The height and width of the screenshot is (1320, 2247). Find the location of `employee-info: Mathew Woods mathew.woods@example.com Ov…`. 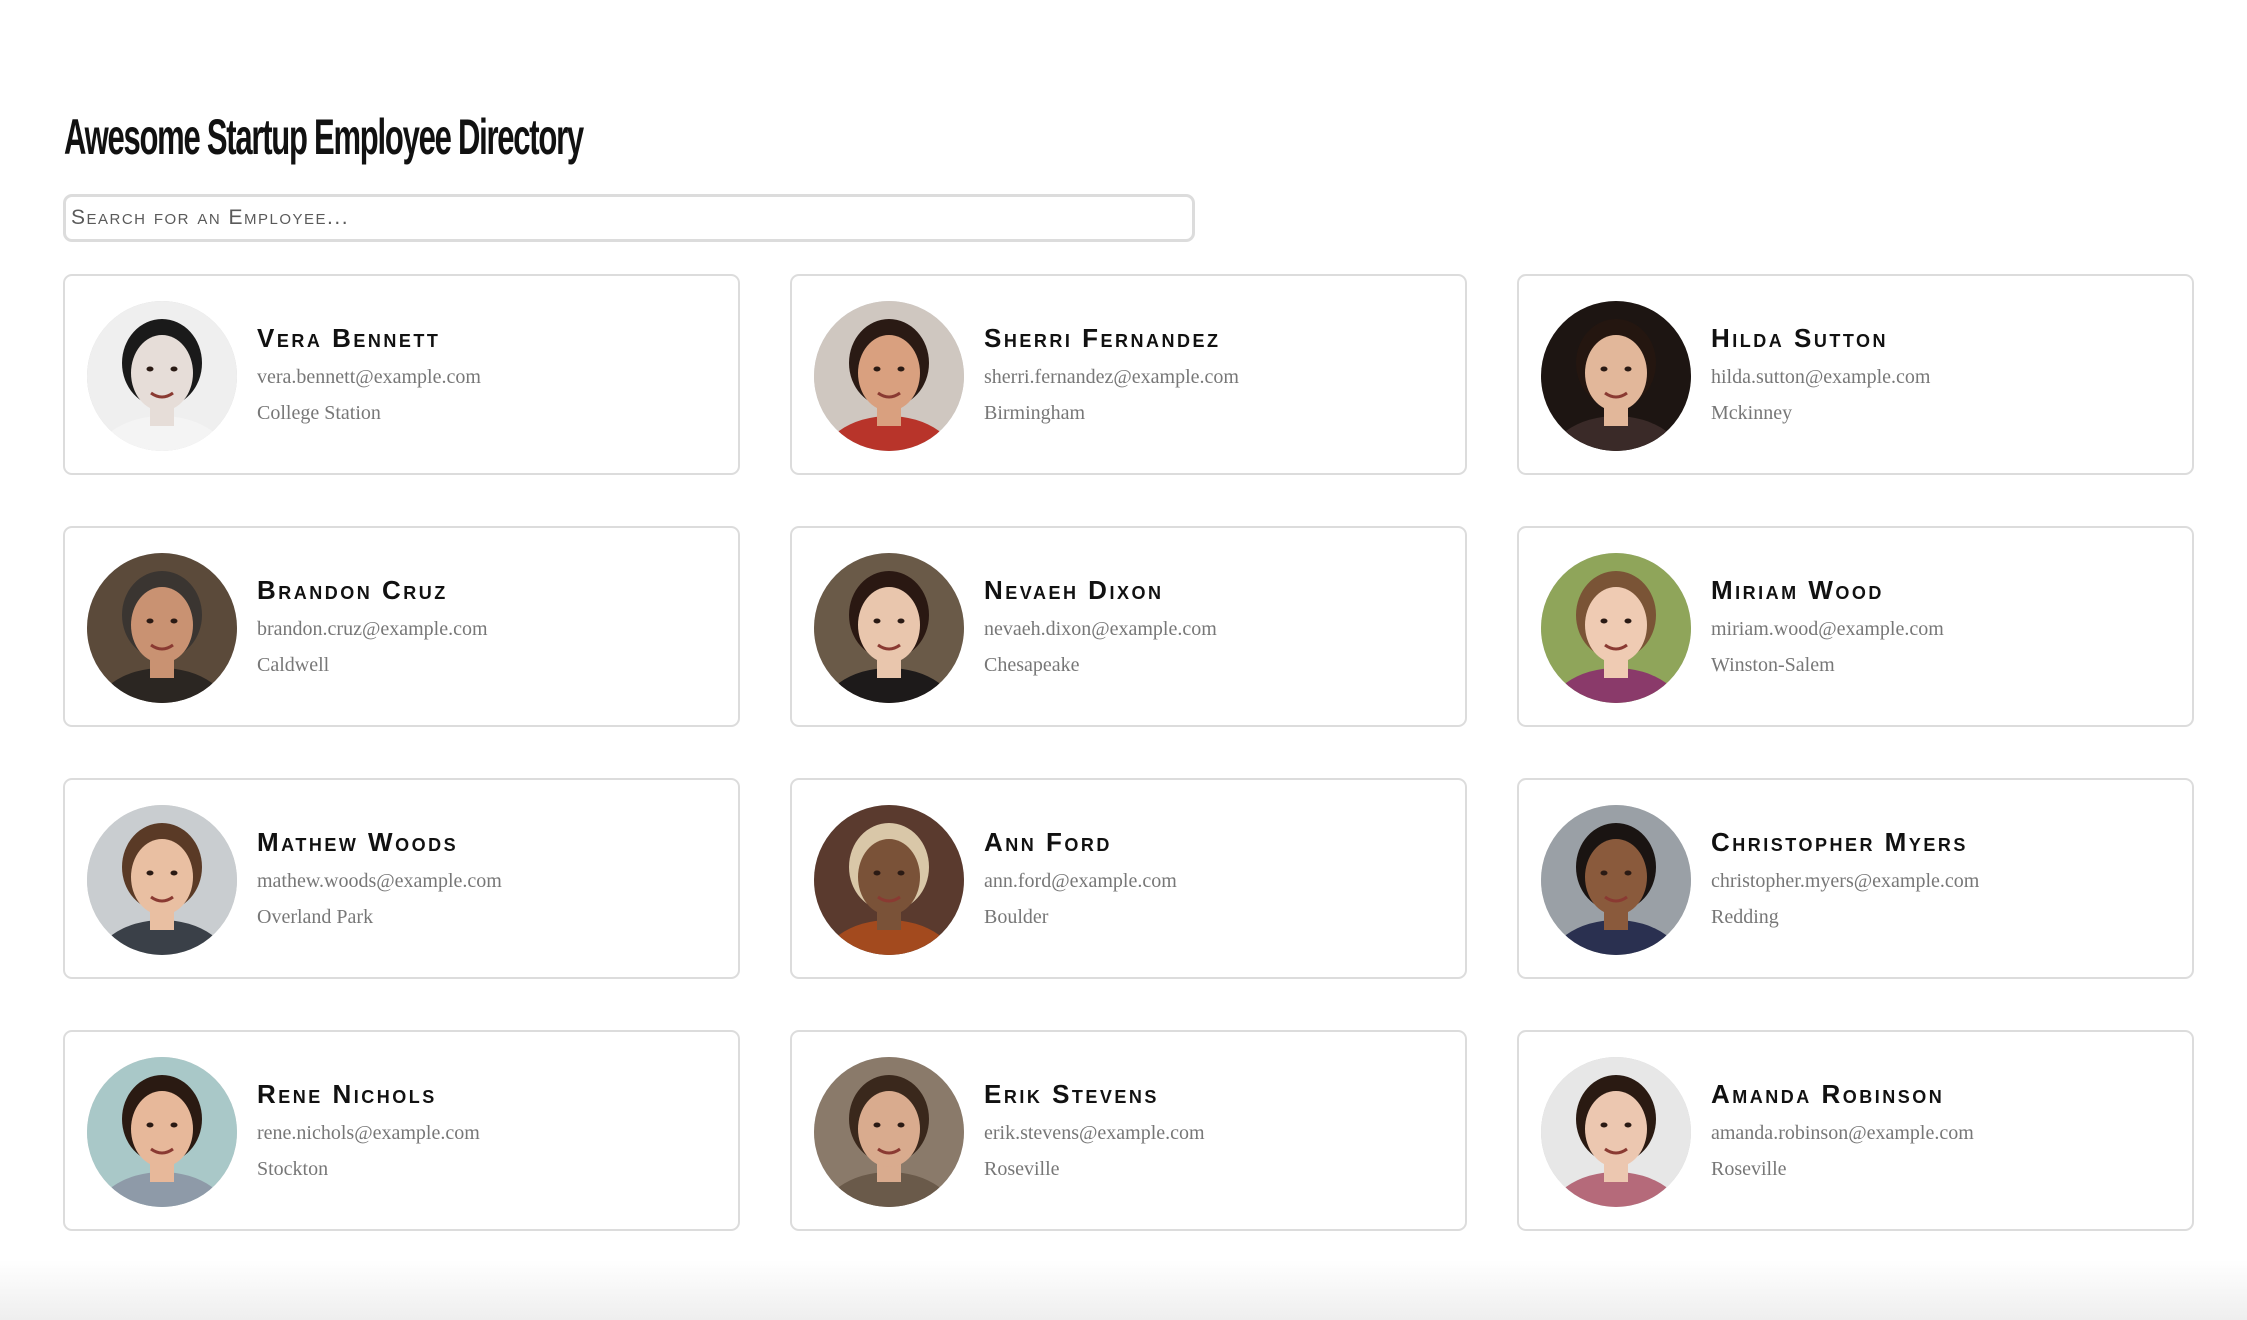

employee-info: Mathew Woods mathew.woods@example.com Ov… is located at coordinates (379, 878).